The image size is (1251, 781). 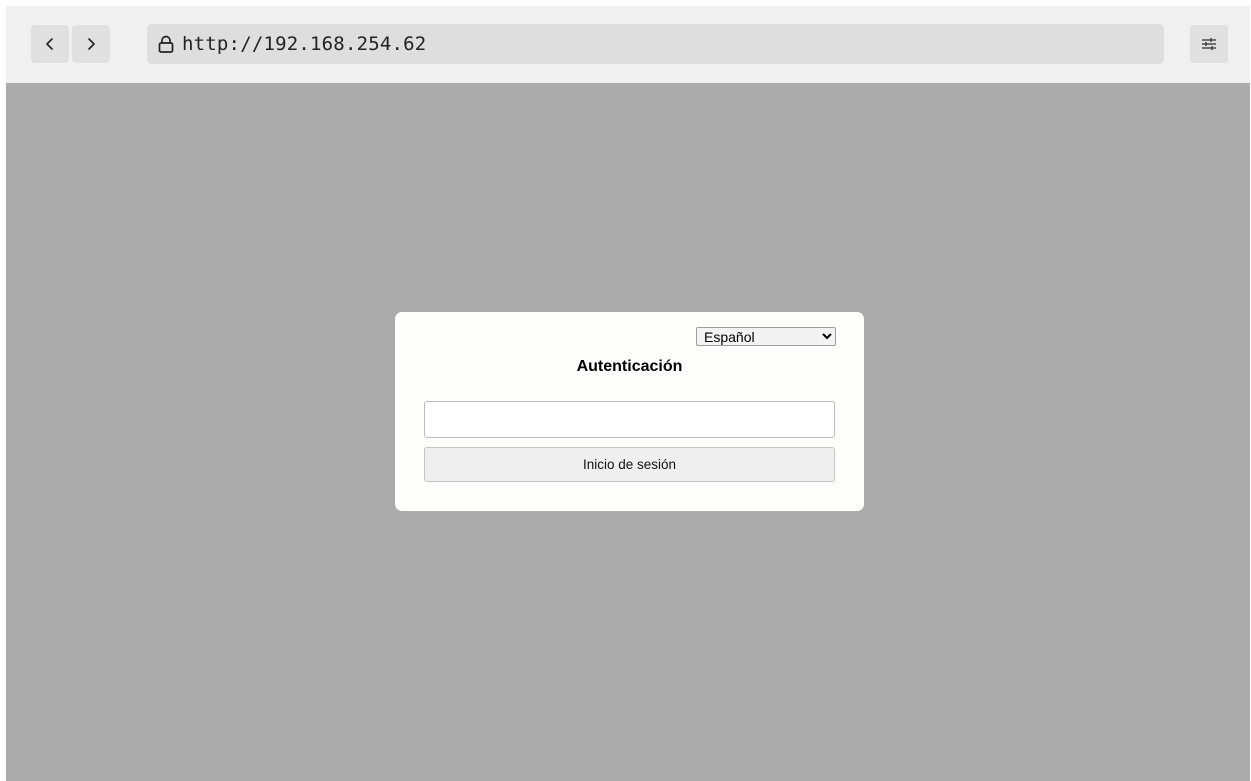 I want to click on forward-button, so click(x=91, y=44).